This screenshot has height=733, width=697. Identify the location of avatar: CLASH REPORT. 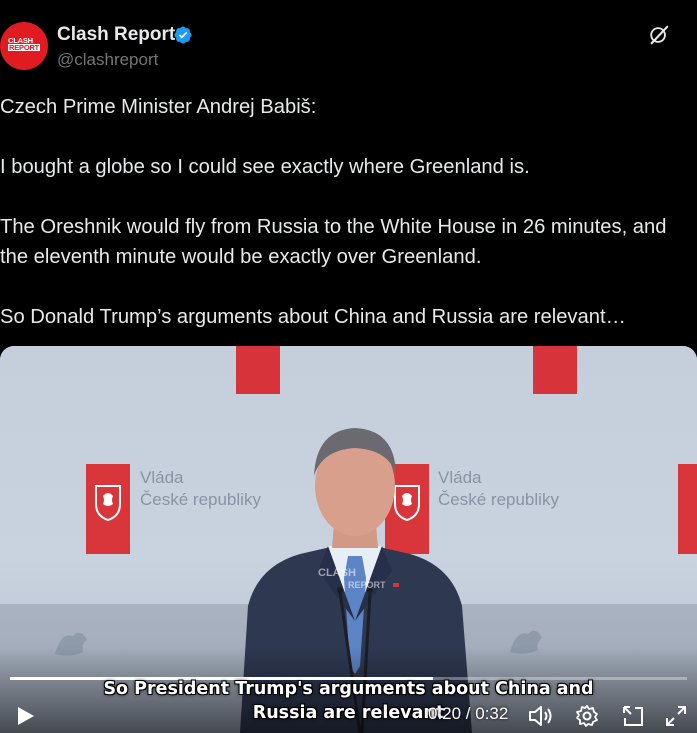
(24, 46).